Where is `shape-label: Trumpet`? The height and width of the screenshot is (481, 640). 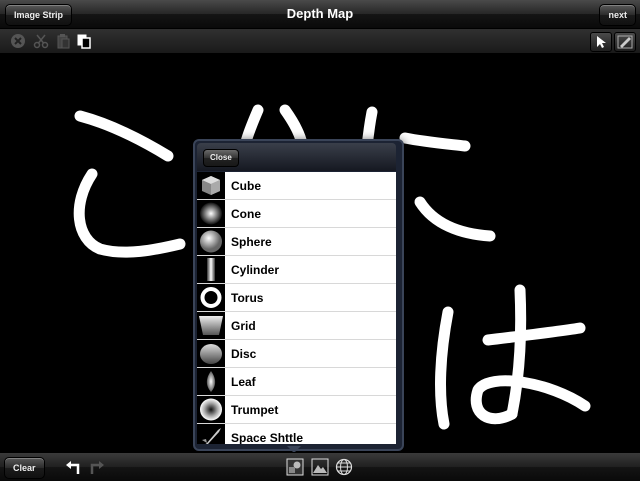 shape-label: Trumpet is located at coordinates (255, 409).